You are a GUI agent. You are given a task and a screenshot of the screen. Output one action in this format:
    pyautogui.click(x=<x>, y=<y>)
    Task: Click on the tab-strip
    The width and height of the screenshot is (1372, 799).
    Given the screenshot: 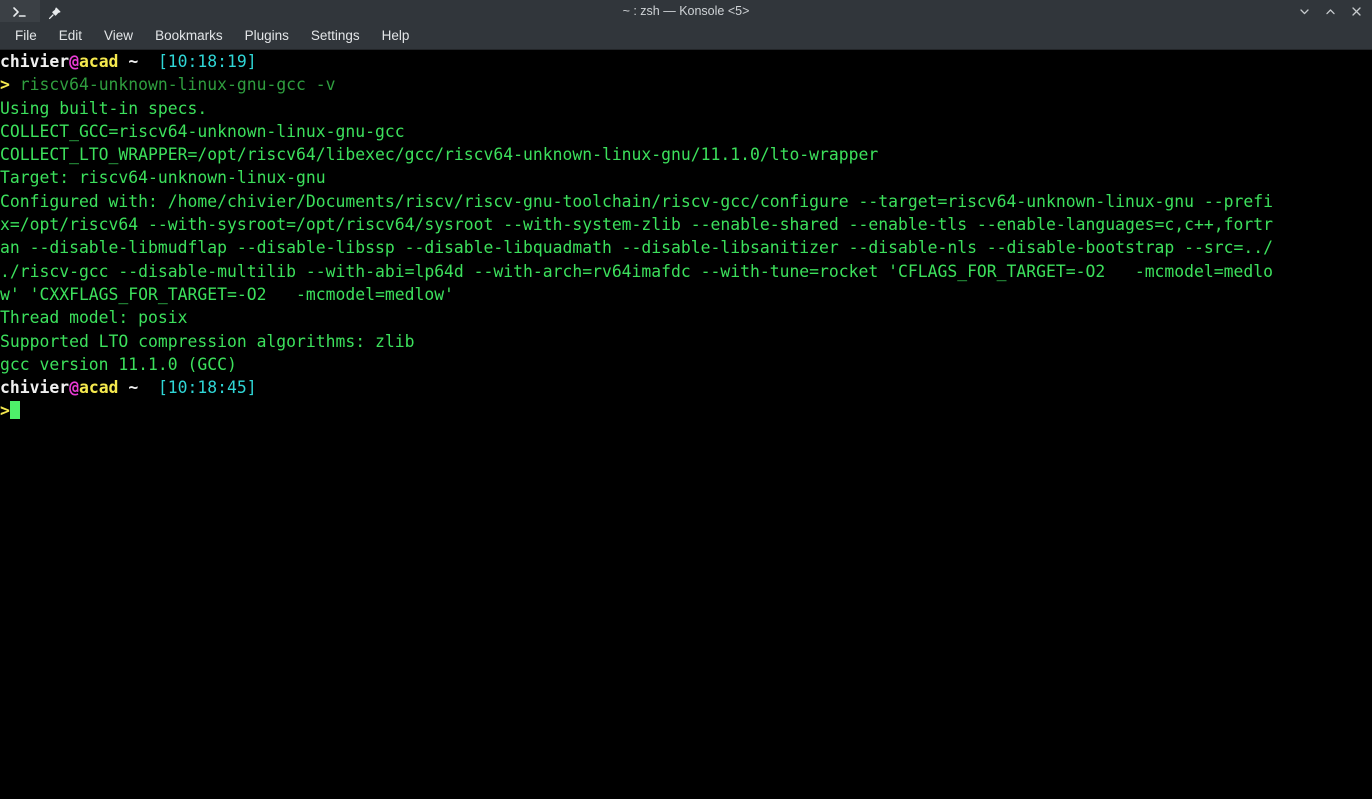 What is the action you would take?
    pyautogui.click(x=34, y=11)
    